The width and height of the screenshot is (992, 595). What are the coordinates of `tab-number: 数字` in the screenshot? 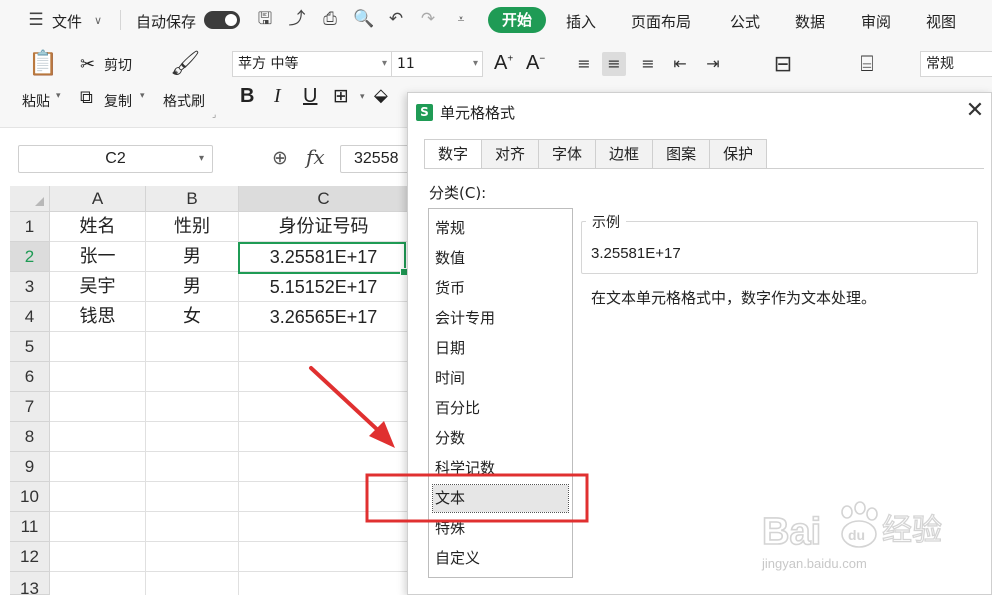 It's located at (453, 154).